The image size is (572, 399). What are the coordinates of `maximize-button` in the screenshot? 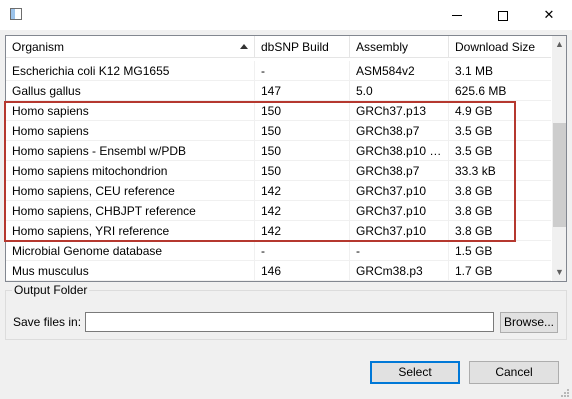 It's located at (503, 15).